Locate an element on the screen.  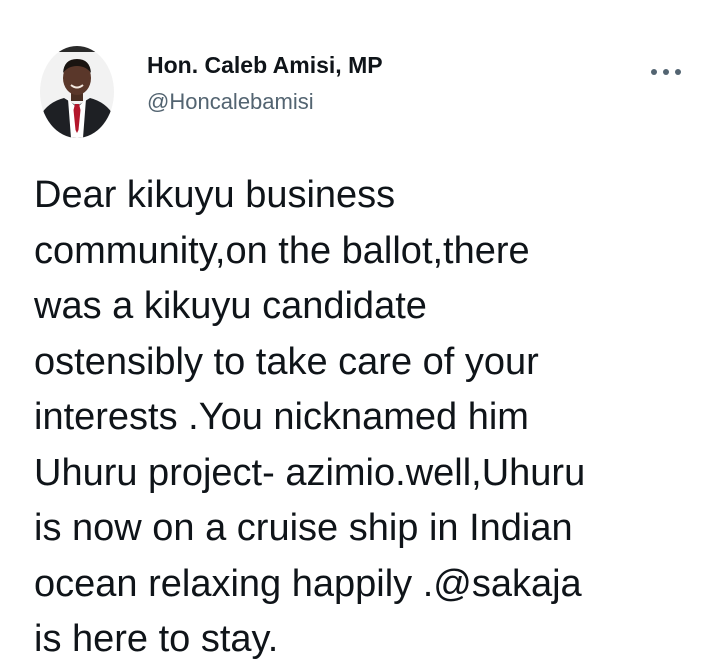
more-options-button is located at coordinates (666, 72).